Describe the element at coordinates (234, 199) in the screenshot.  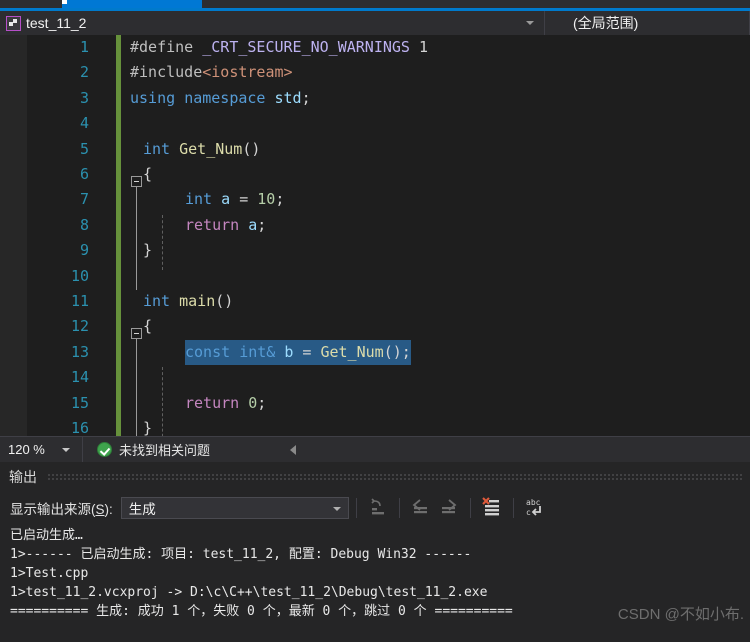
I see `code-line-7: int a = 10;` at that location.